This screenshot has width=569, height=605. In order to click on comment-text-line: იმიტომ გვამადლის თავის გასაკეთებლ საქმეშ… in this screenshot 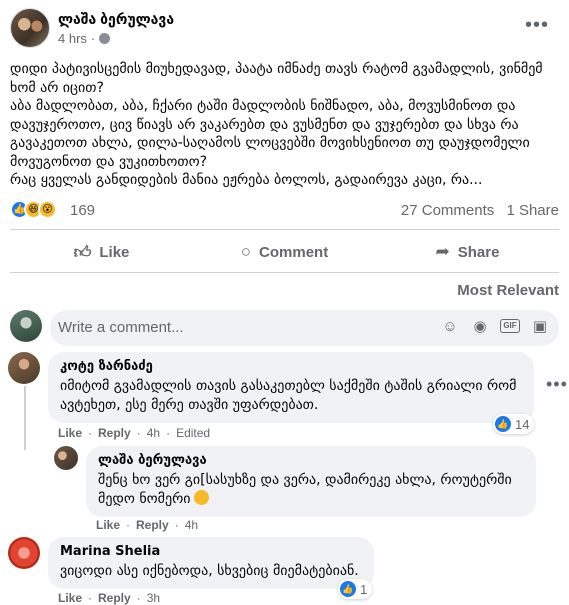, I will do `click(288, 386)`.